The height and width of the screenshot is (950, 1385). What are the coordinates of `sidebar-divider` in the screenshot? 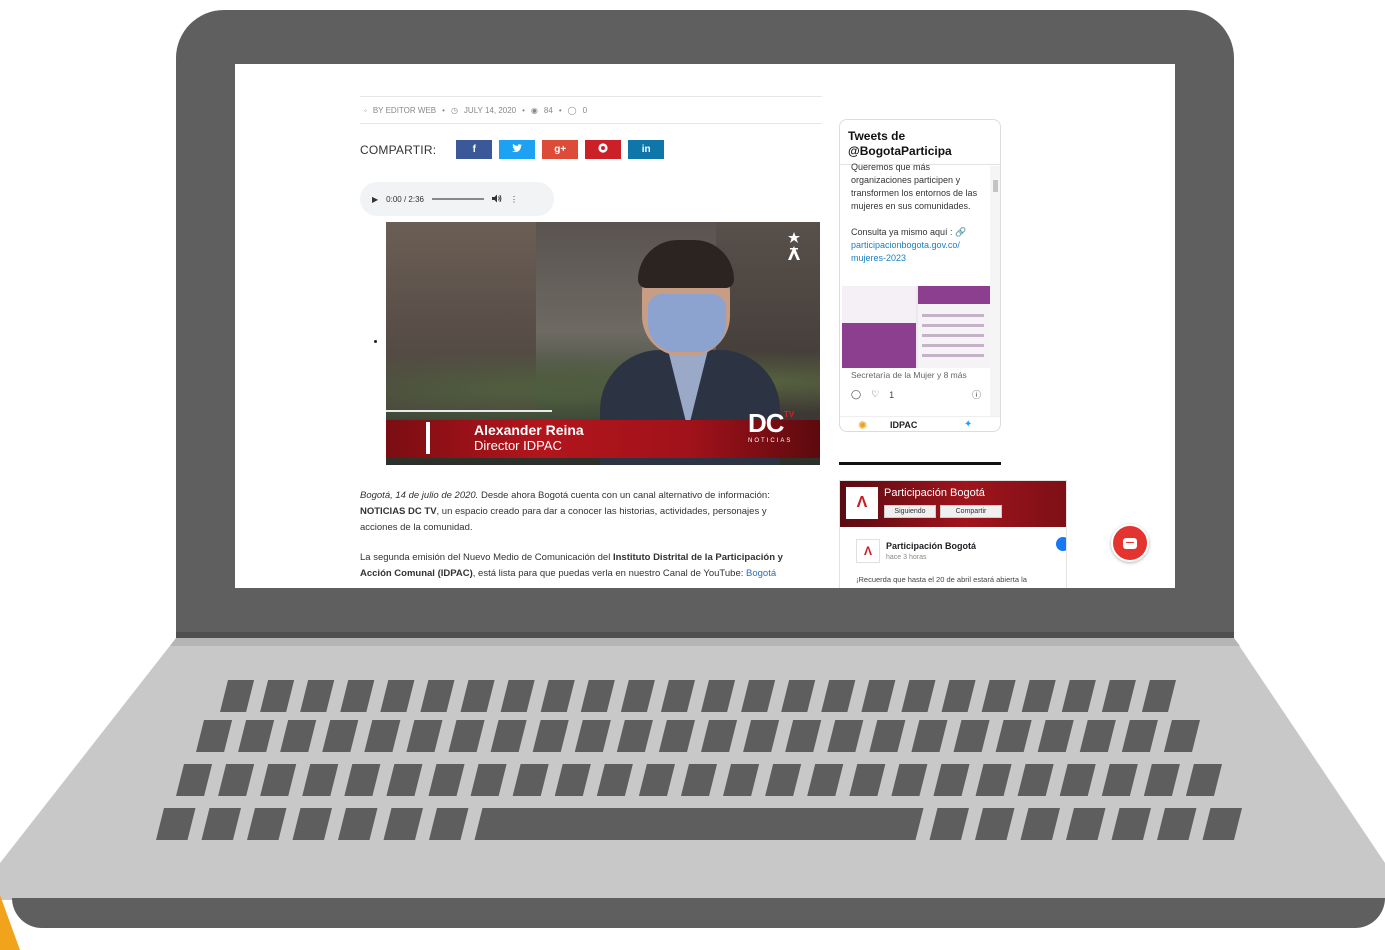 It's located at (920, 463).